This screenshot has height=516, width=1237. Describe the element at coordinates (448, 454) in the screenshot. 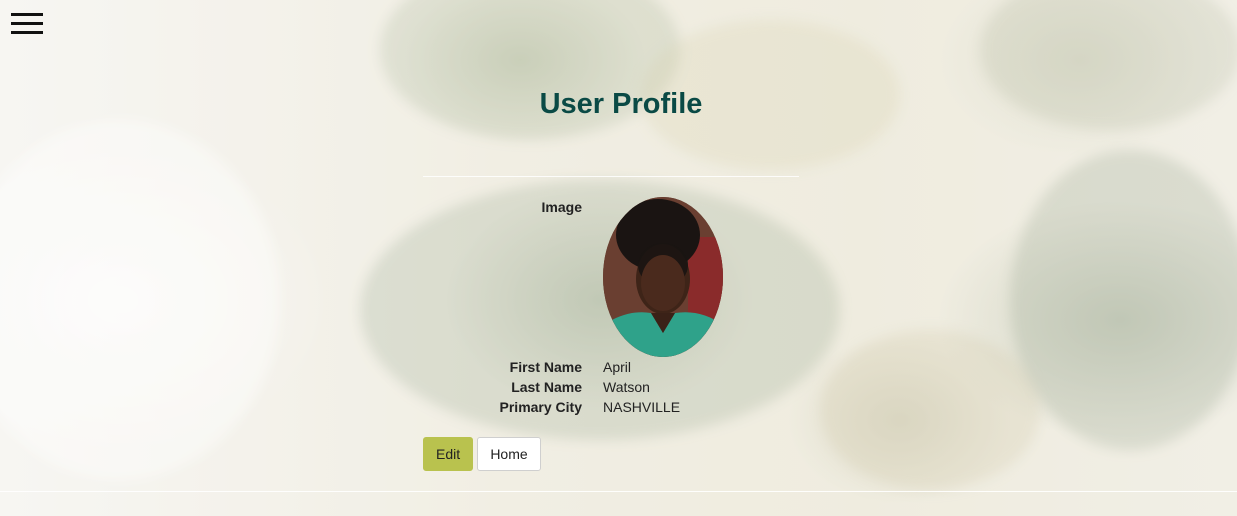

I see `edit-button: Edit` at that location.